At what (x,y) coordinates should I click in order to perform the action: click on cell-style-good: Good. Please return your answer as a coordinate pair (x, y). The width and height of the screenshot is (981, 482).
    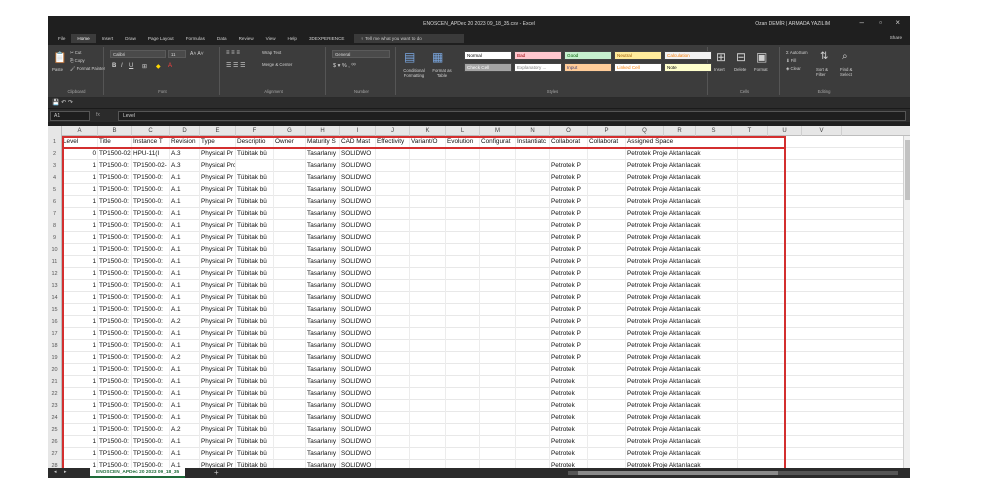
    Looking at the image, I should click on (588, 55).